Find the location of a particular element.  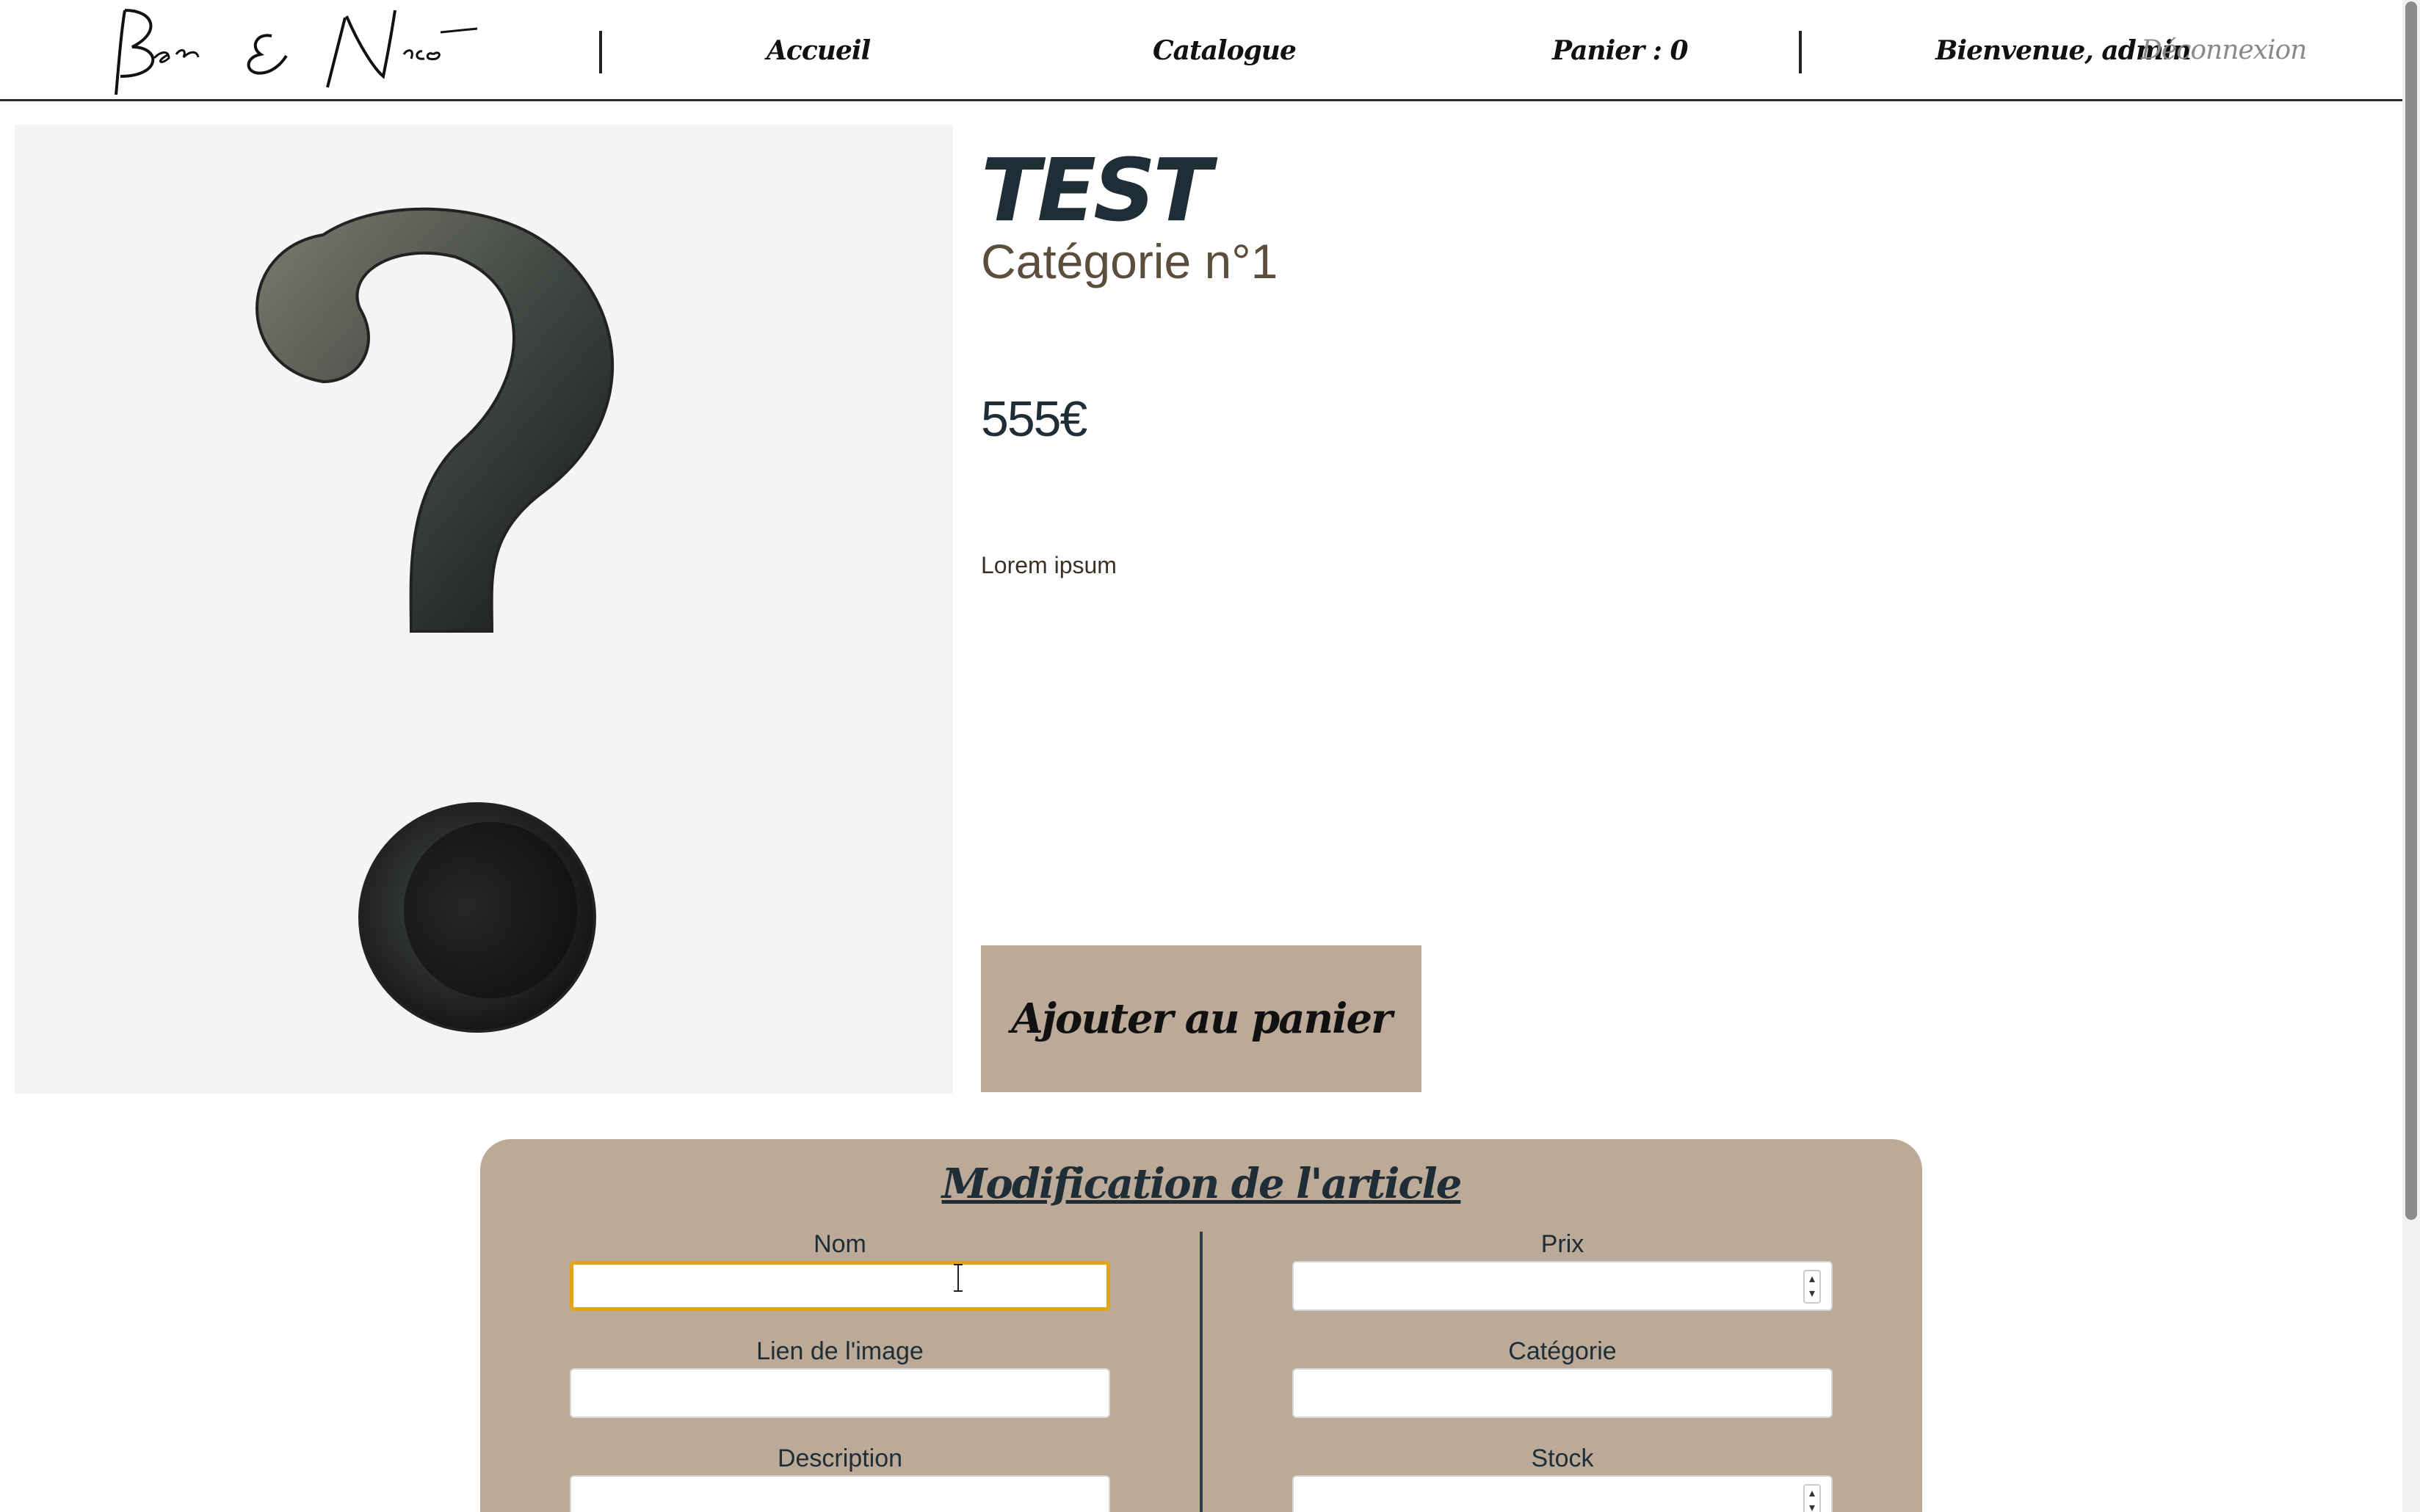

stock-input: ▴ ▾ is located at coordinates (1562, 1493).